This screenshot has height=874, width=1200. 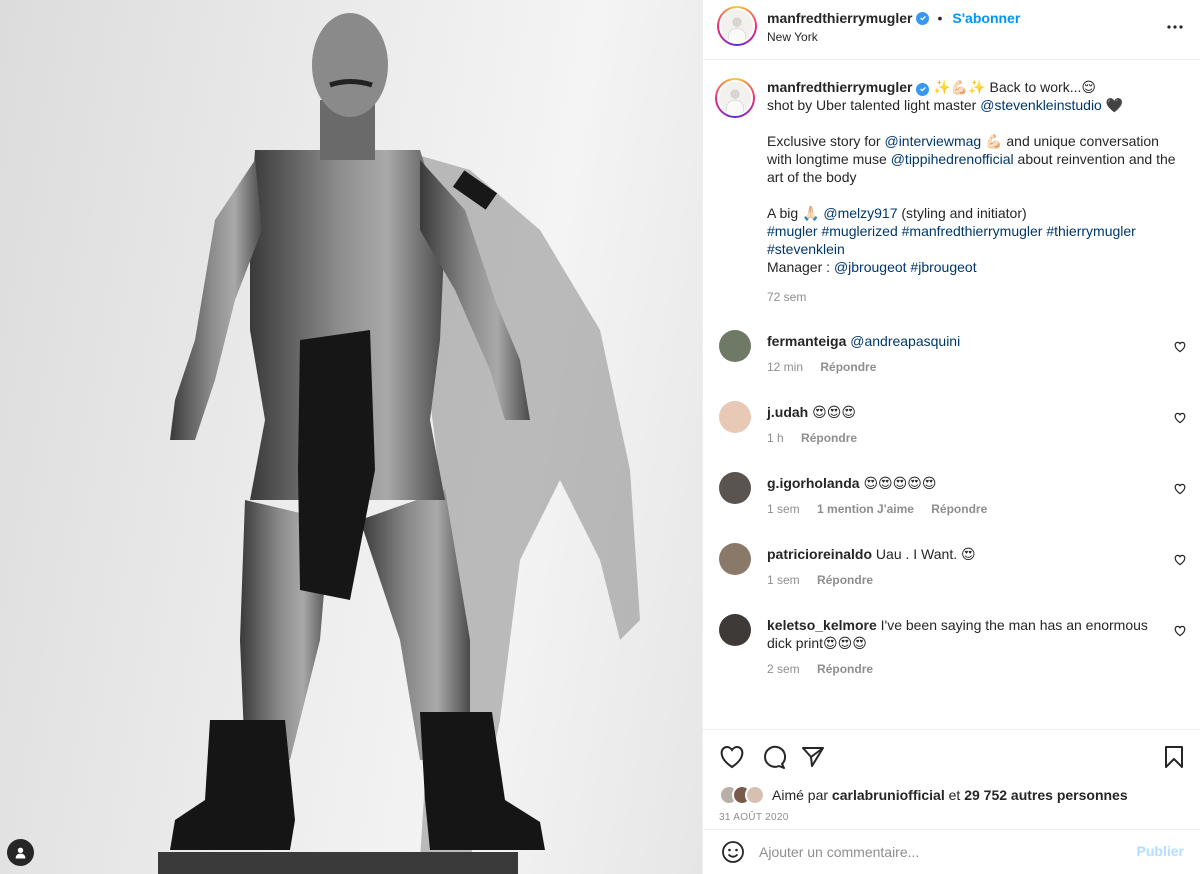 I want to click on comment-composer: Publier, so click(x=951, y=851).